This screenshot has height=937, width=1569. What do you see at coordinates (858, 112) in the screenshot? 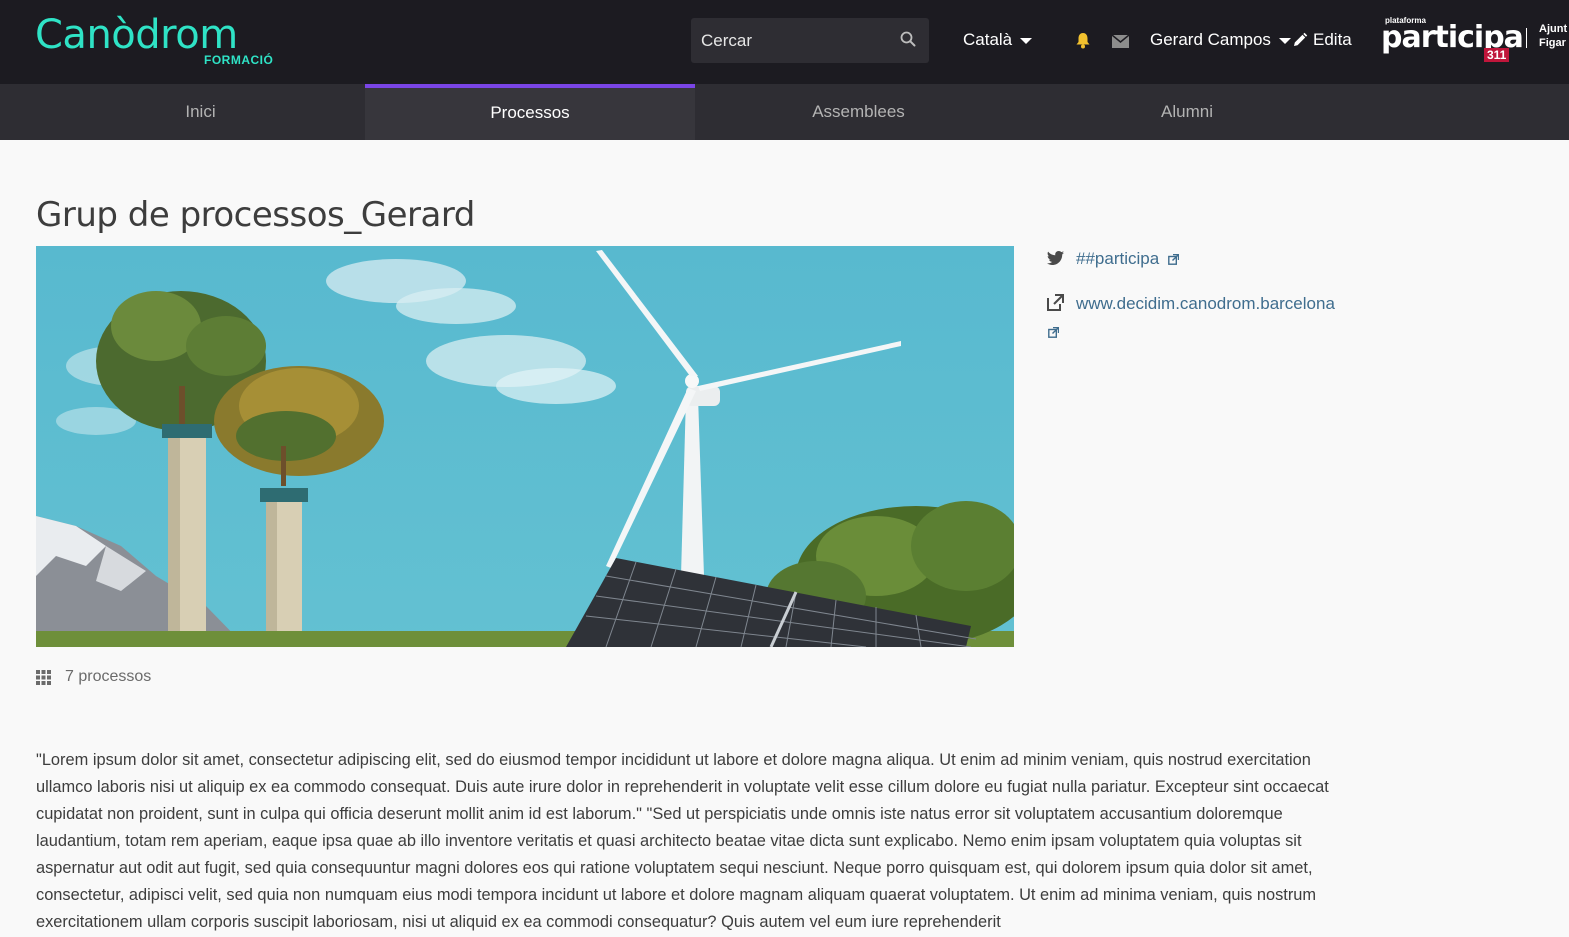
I see `nav-item-assemblees: Assemblees` at bounding box center [858, 112].